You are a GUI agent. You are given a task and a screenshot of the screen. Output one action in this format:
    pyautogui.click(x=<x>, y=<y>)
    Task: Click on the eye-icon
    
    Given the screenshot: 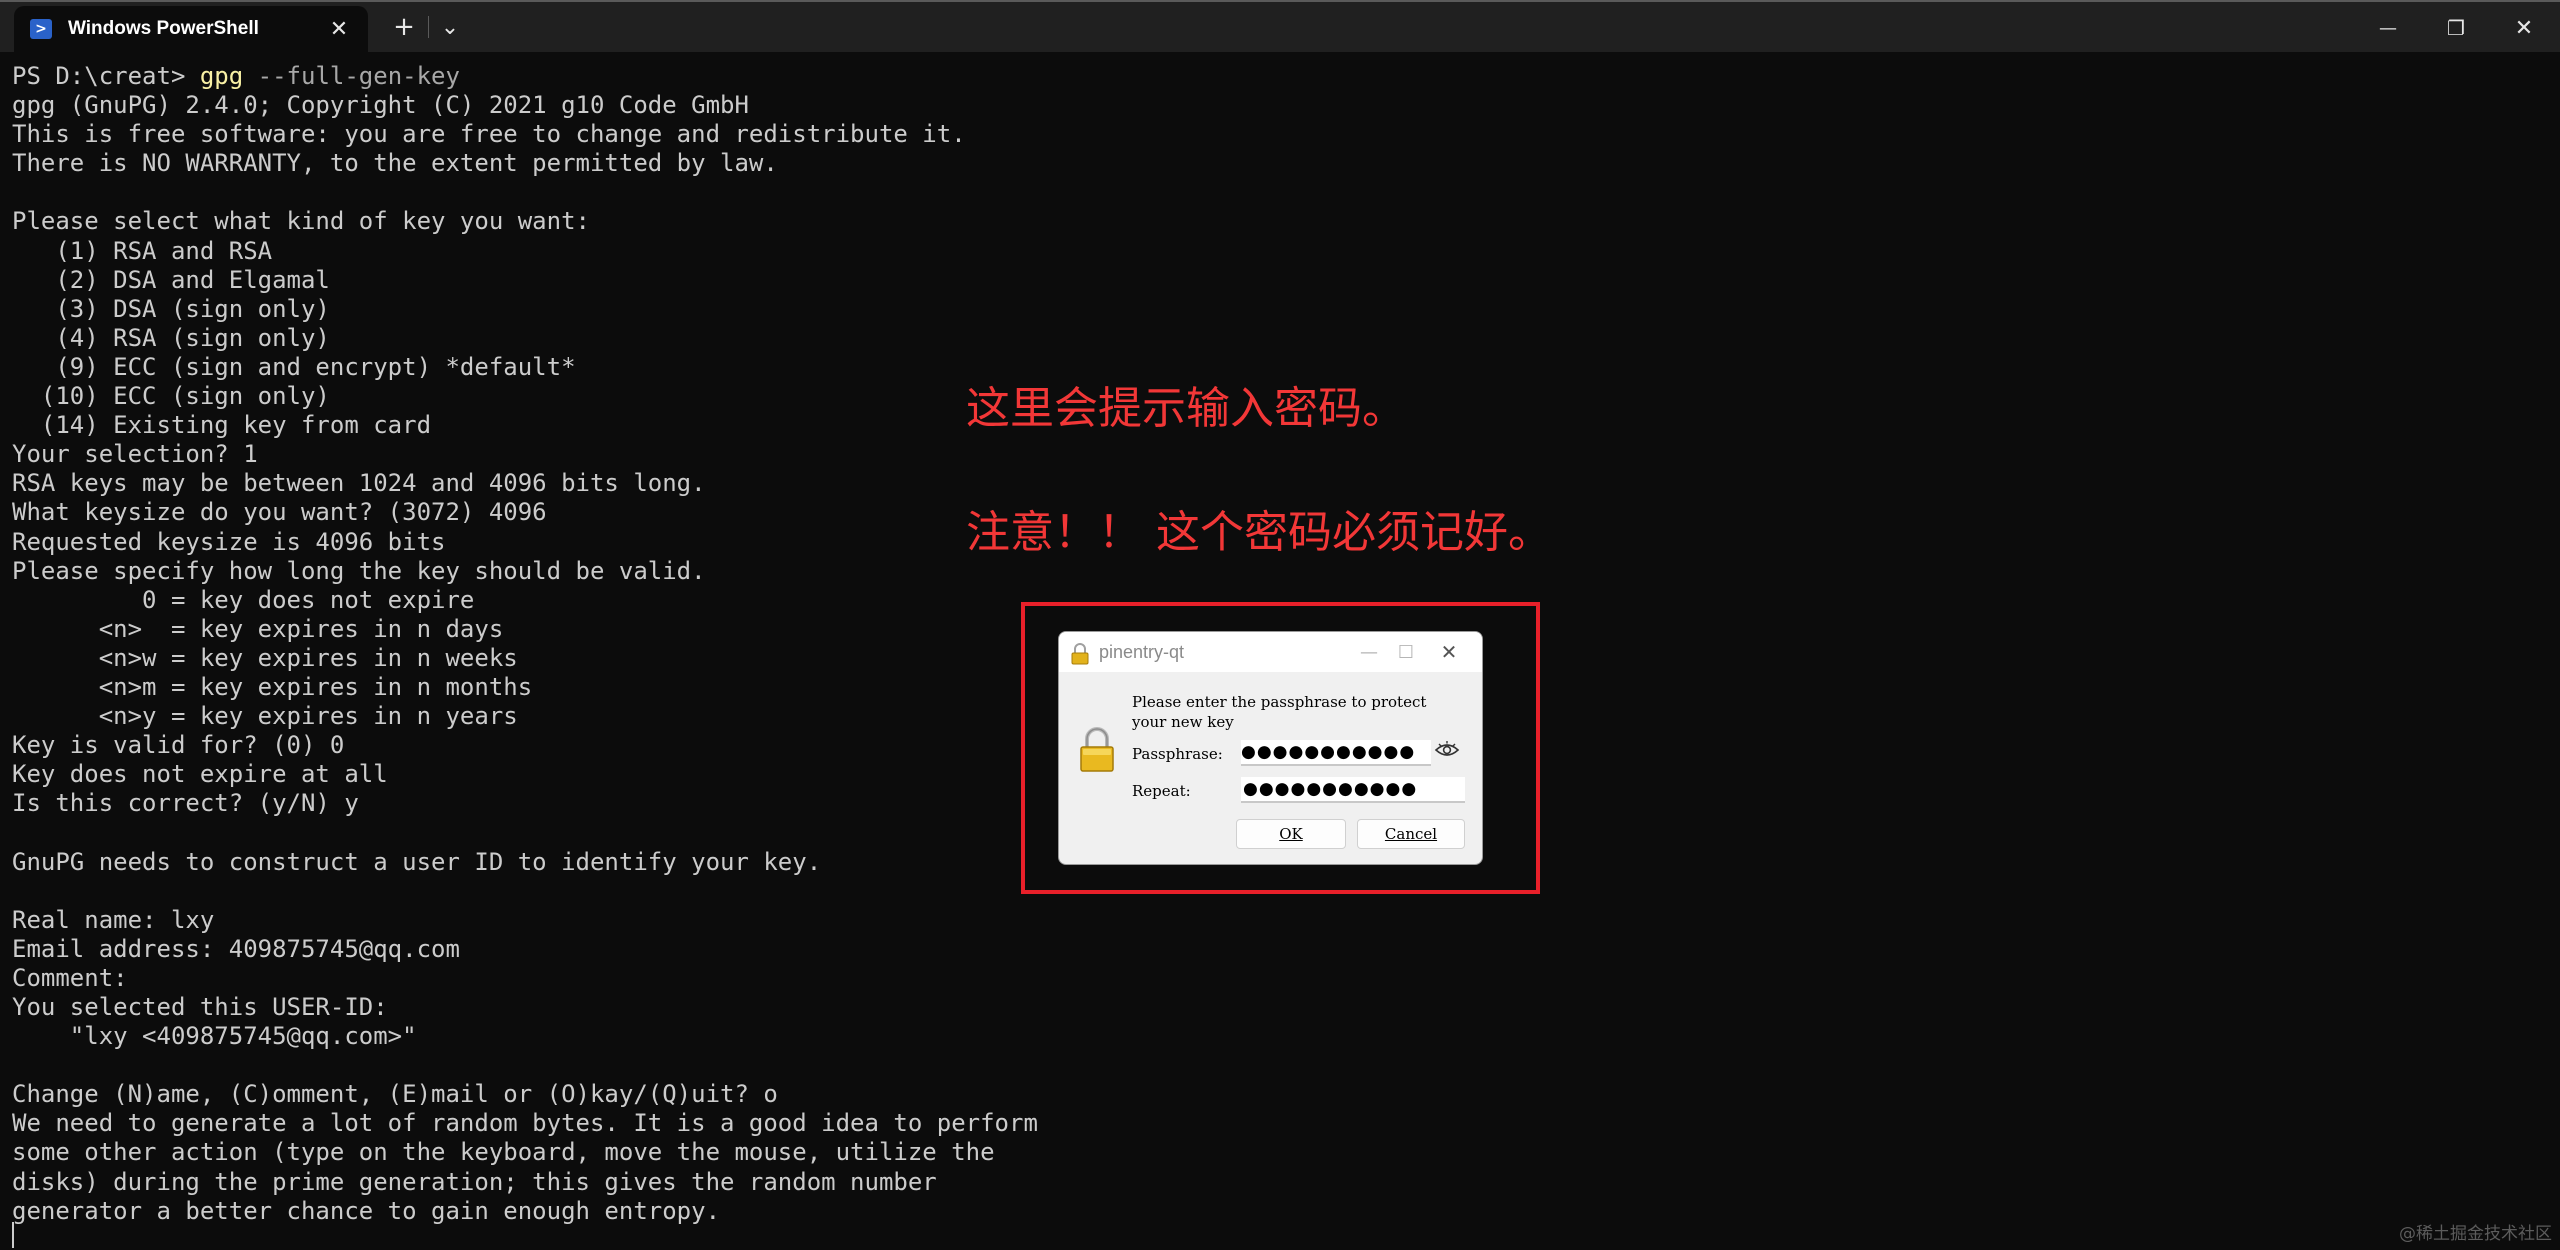 What is the action you would take?
    pyautogui.click(x=1447, y=750)
    